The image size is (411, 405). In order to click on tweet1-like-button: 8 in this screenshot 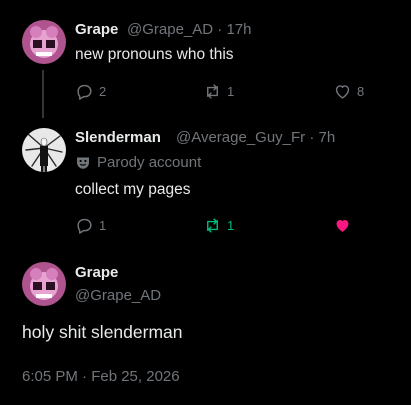, I will do `click(348, 91)`.